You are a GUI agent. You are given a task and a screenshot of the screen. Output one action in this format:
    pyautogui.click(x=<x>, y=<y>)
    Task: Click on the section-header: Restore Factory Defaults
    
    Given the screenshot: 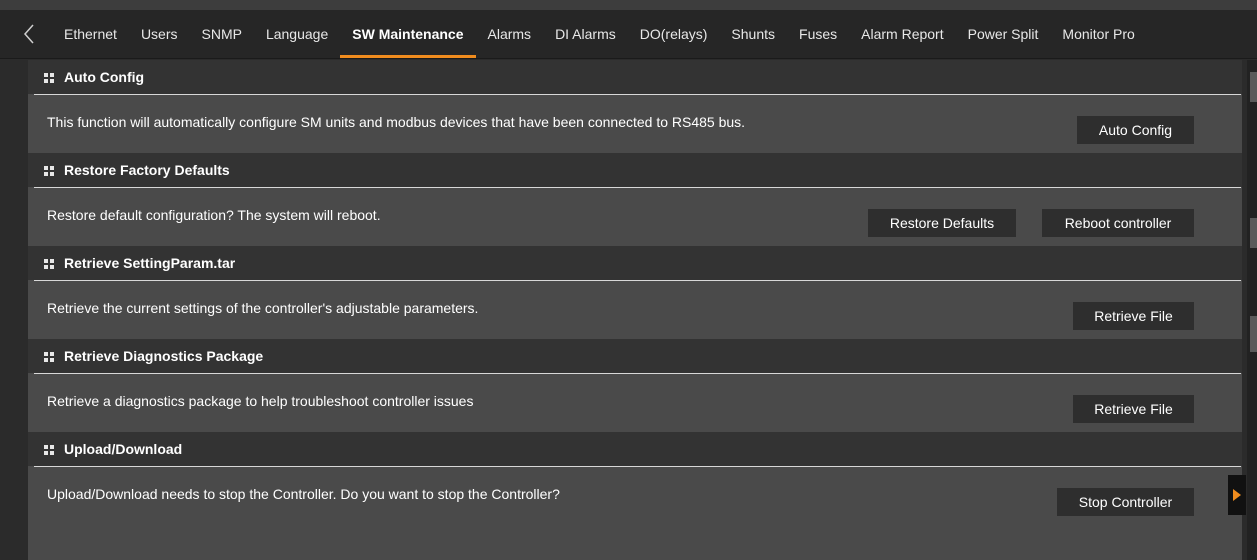 What is the action you would take?
    pyautogui.click(x=635, y=170)
    